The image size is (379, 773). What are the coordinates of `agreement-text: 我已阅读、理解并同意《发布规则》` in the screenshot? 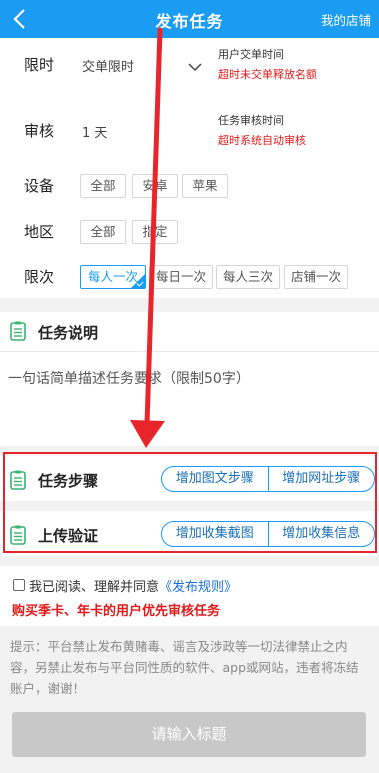 It's located at (133, 585).